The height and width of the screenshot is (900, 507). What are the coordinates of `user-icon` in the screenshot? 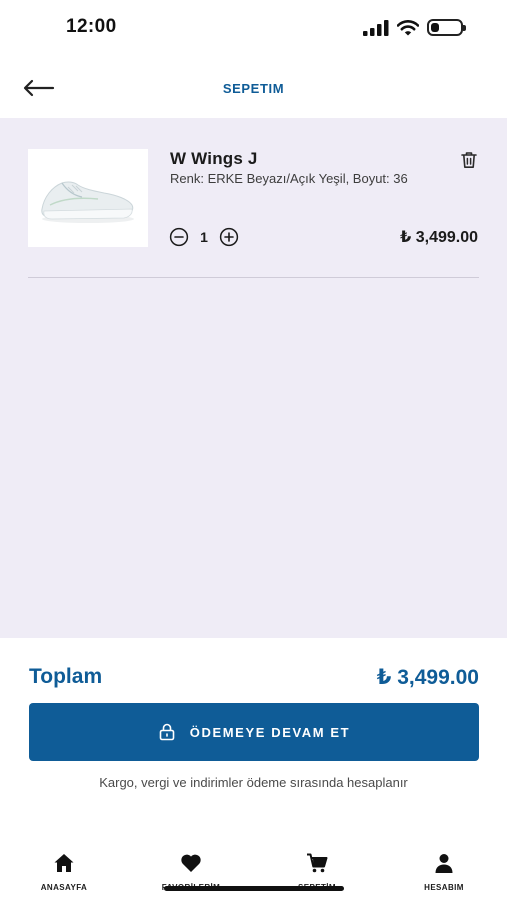 It's located at (444, 863).